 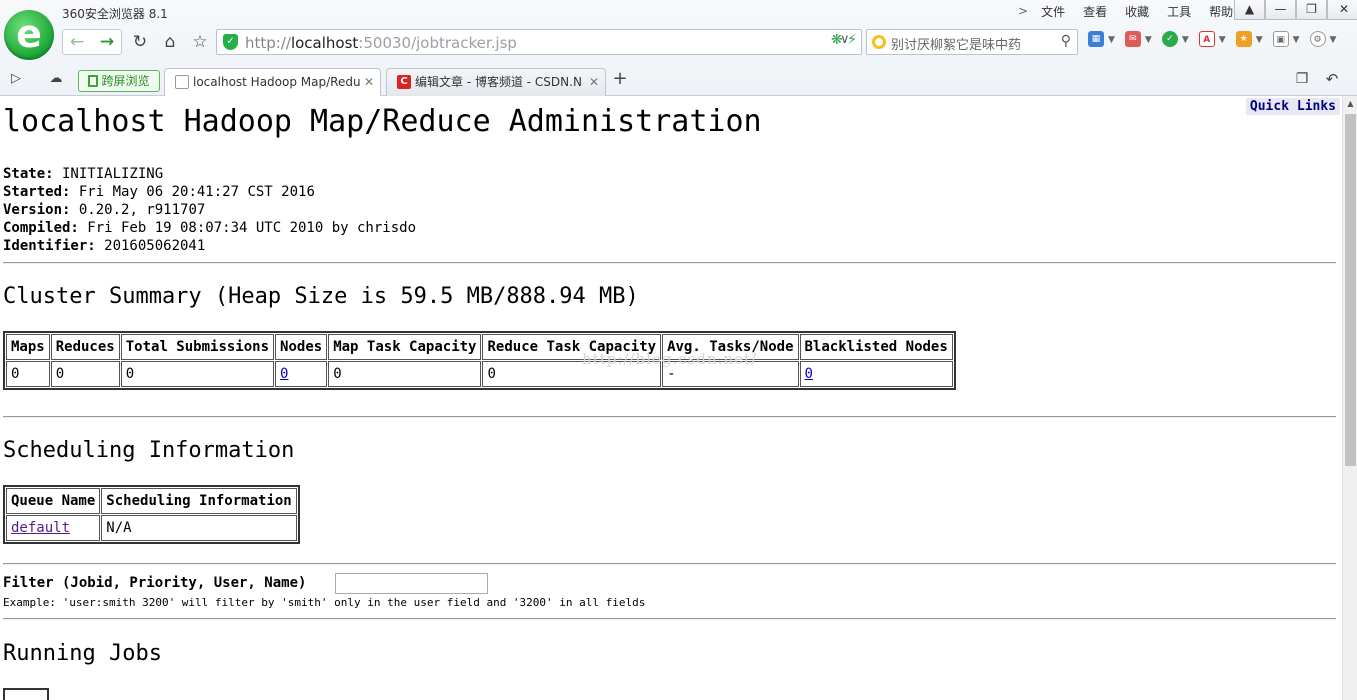 What do you see at coordinates (1132, 39) in the screenshot?
I see `mail-icon: ✉` at bounding box center [1132, 39].